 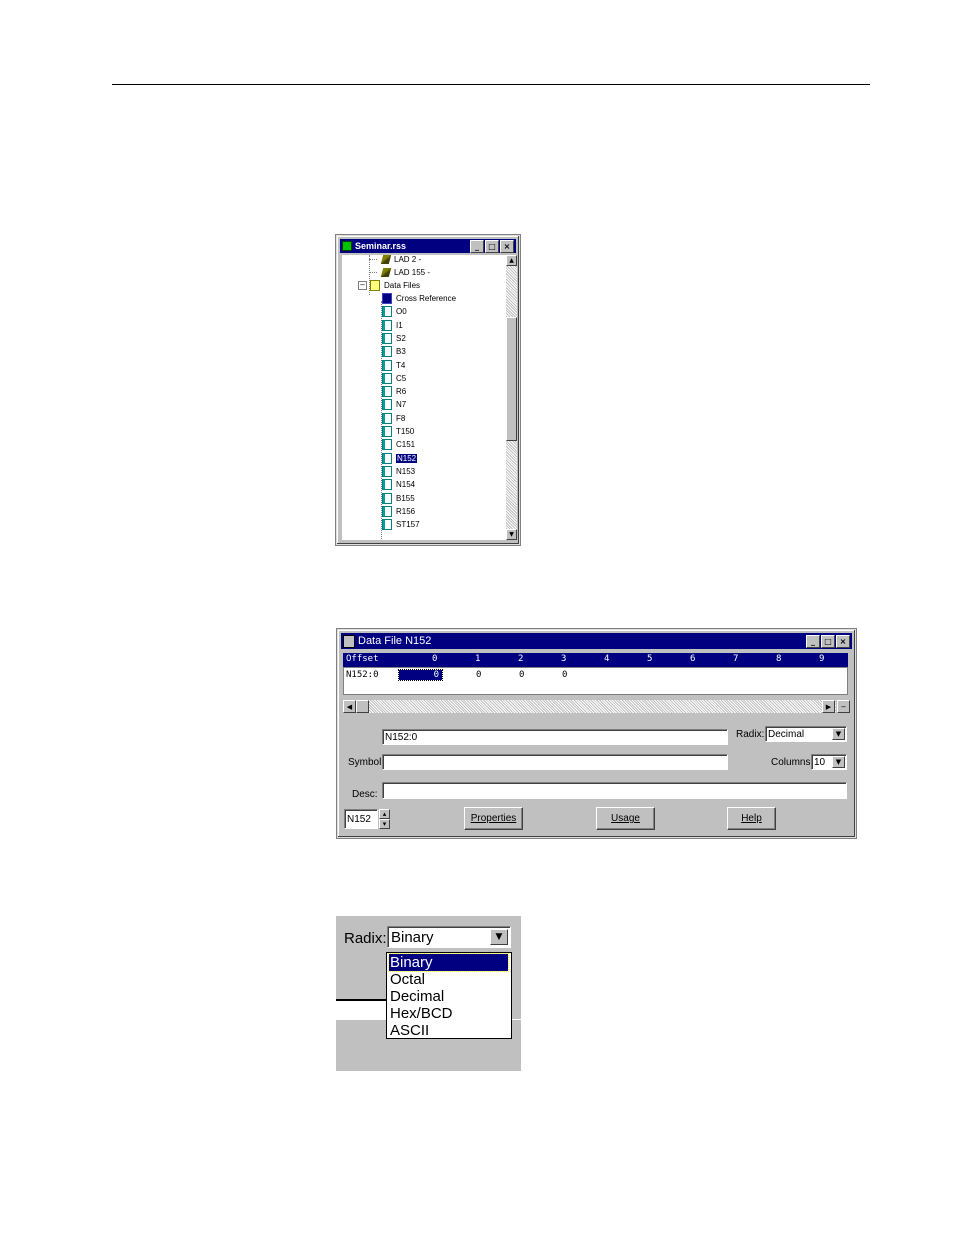 What do you see at coordinates (589, 706) in the screenshot?
I see `grid-horizontal-scrollbar: ◀ ▶` at bounding box center [589, 706].